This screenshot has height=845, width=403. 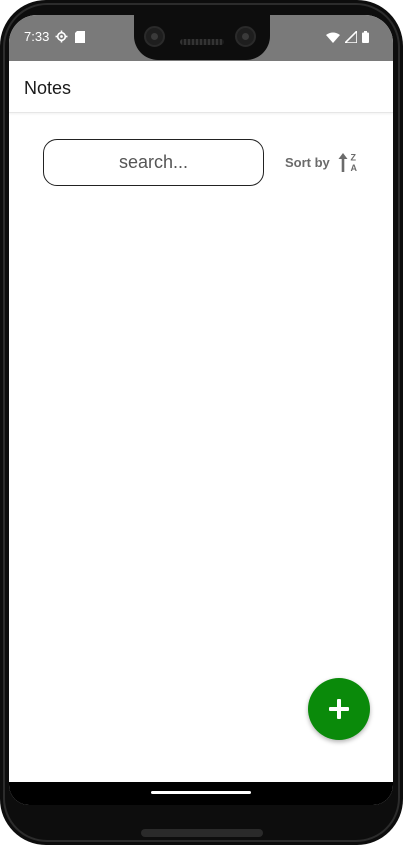 I want to click on home-indicator, so click(x=201, y=792).